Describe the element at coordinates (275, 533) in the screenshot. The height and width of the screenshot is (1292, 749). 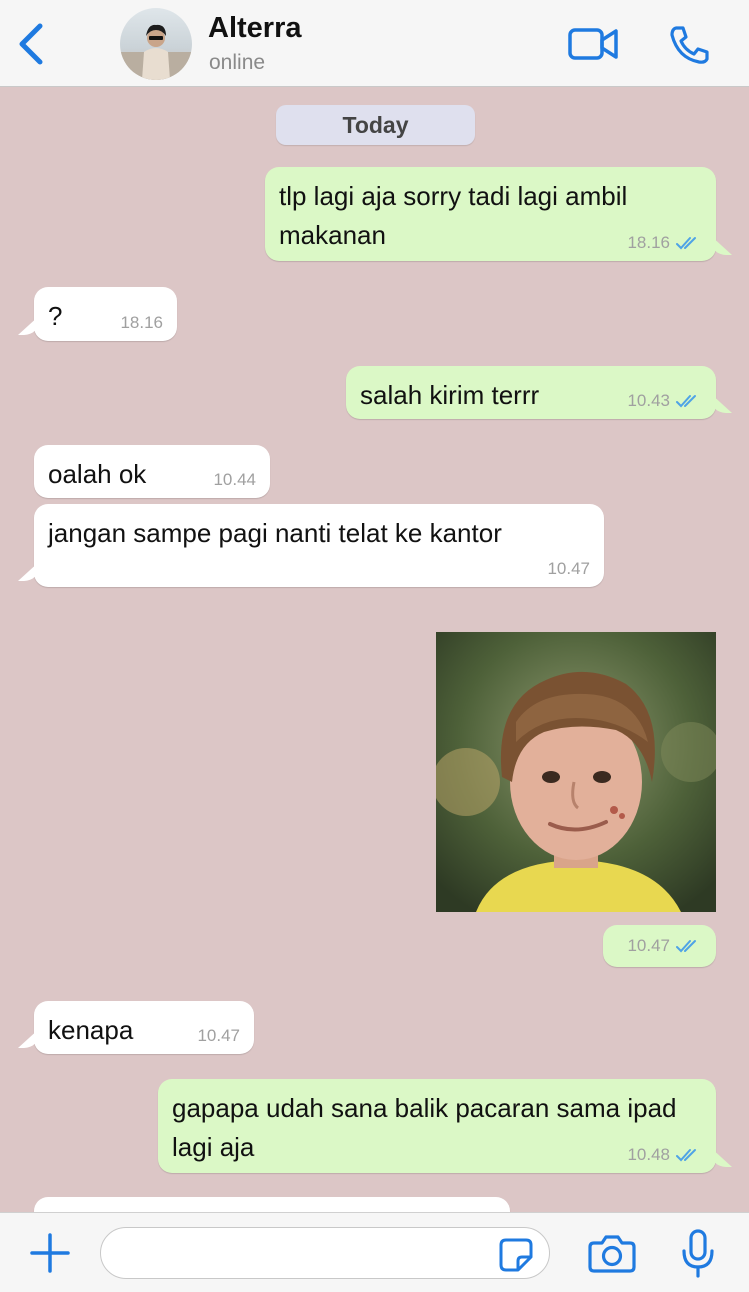
I see `message-text: jangan sampe pagi nanti telat ke kantor` at that location.